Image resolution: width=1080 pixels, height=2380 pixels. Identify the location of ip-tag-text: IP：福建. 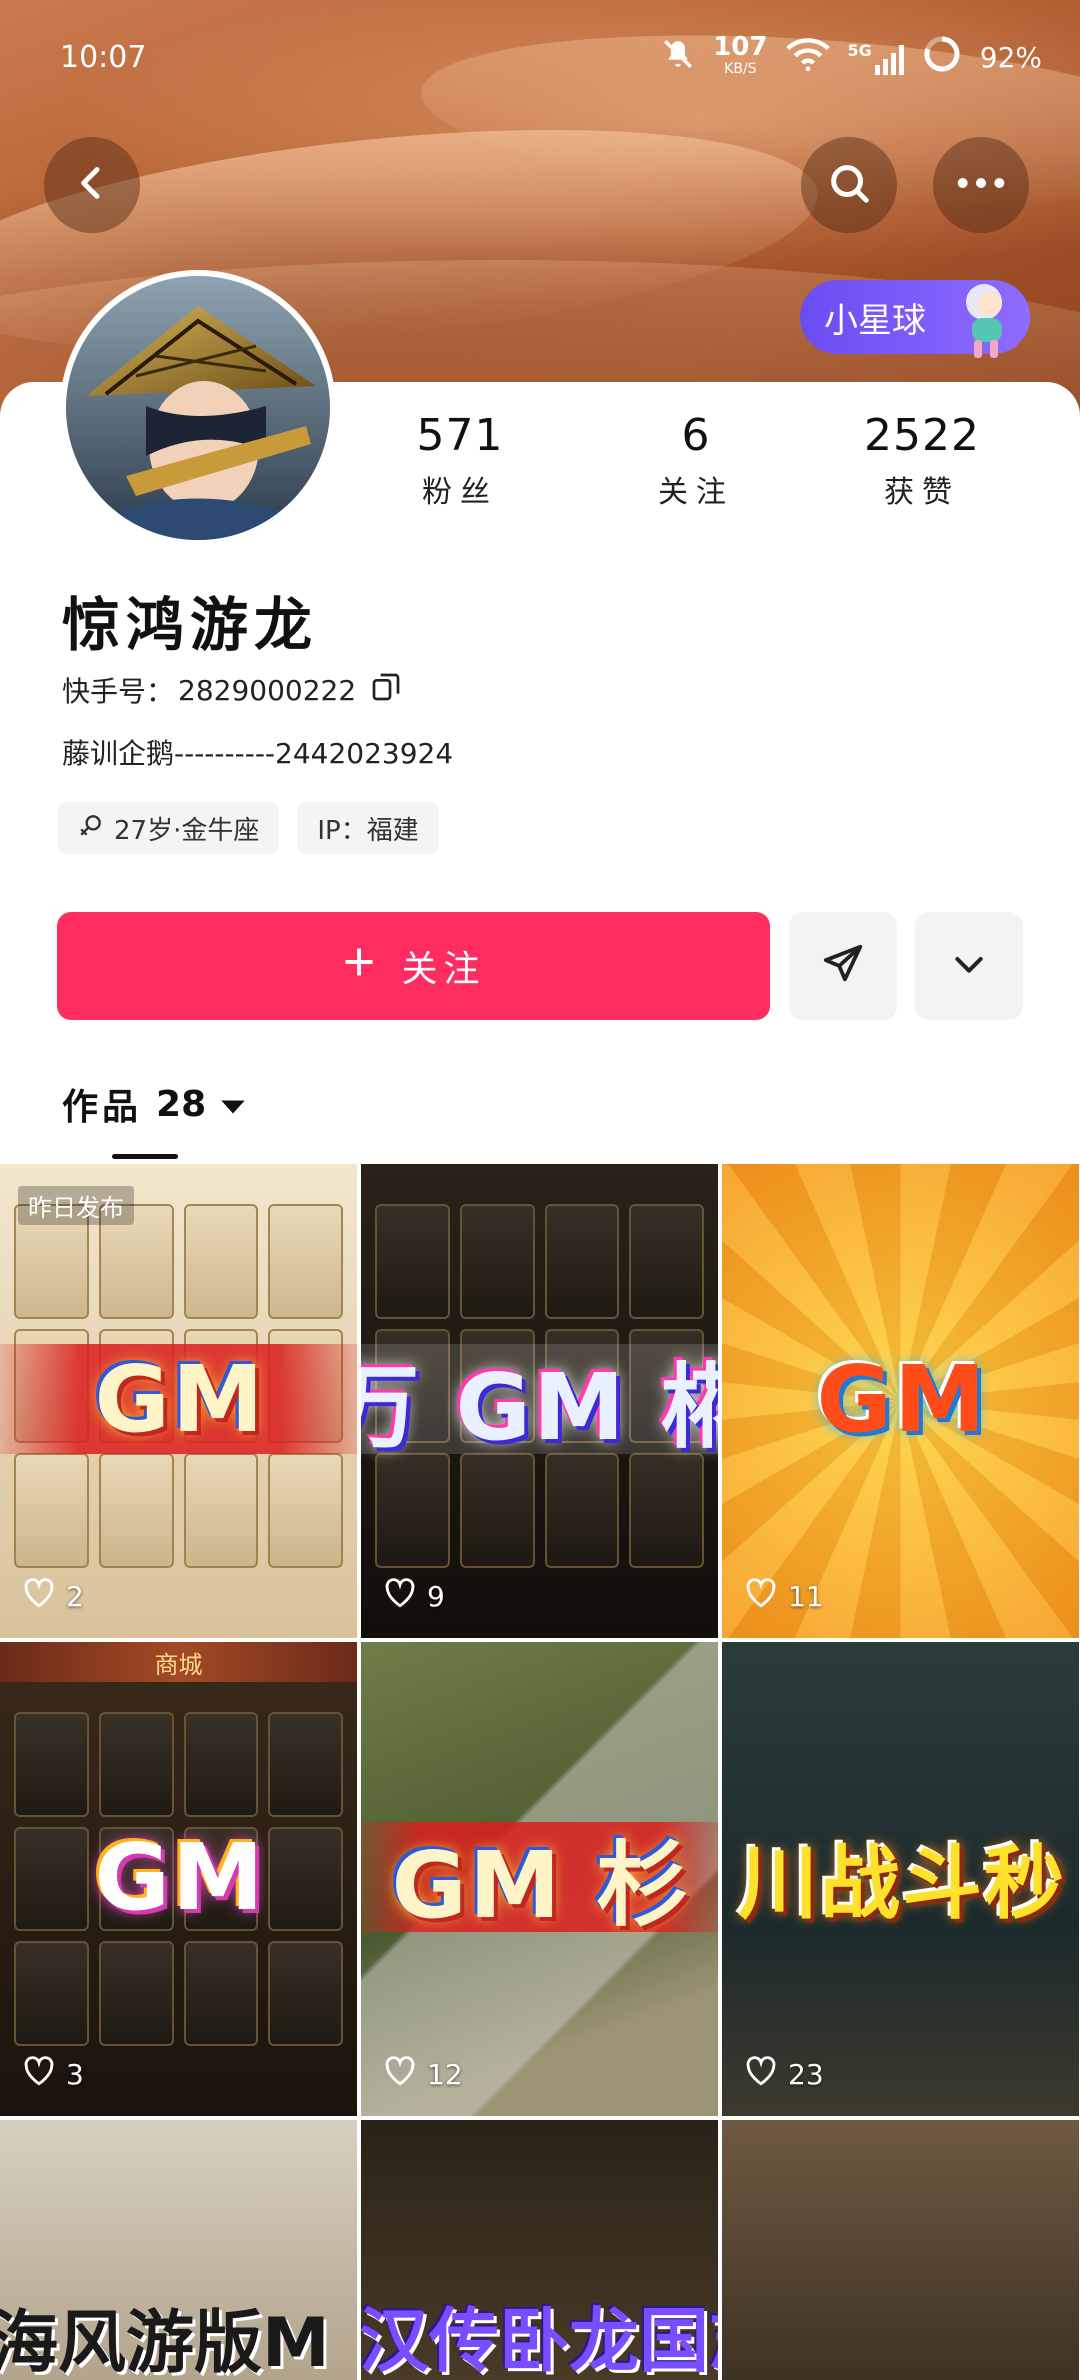
(368, 830).